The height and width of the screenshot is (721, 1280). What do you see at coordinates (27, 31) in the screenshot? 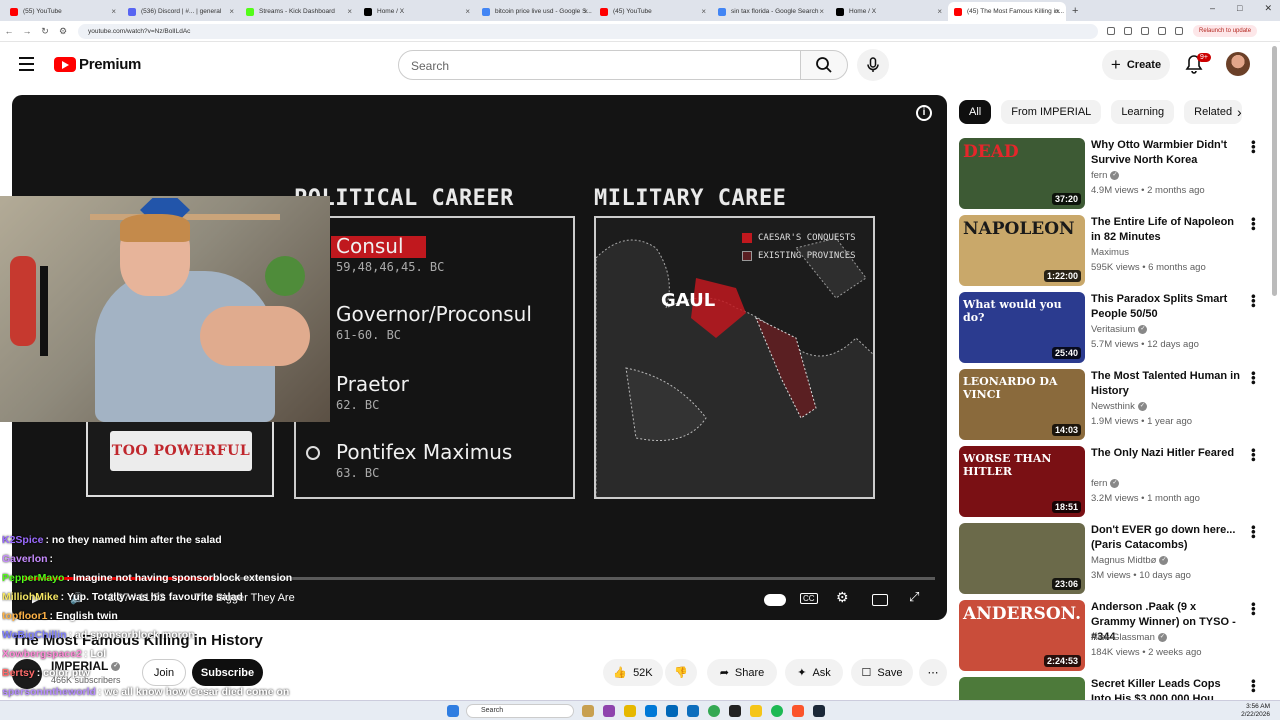
I see `forward-icon: →` at bounding box center [27, 31].